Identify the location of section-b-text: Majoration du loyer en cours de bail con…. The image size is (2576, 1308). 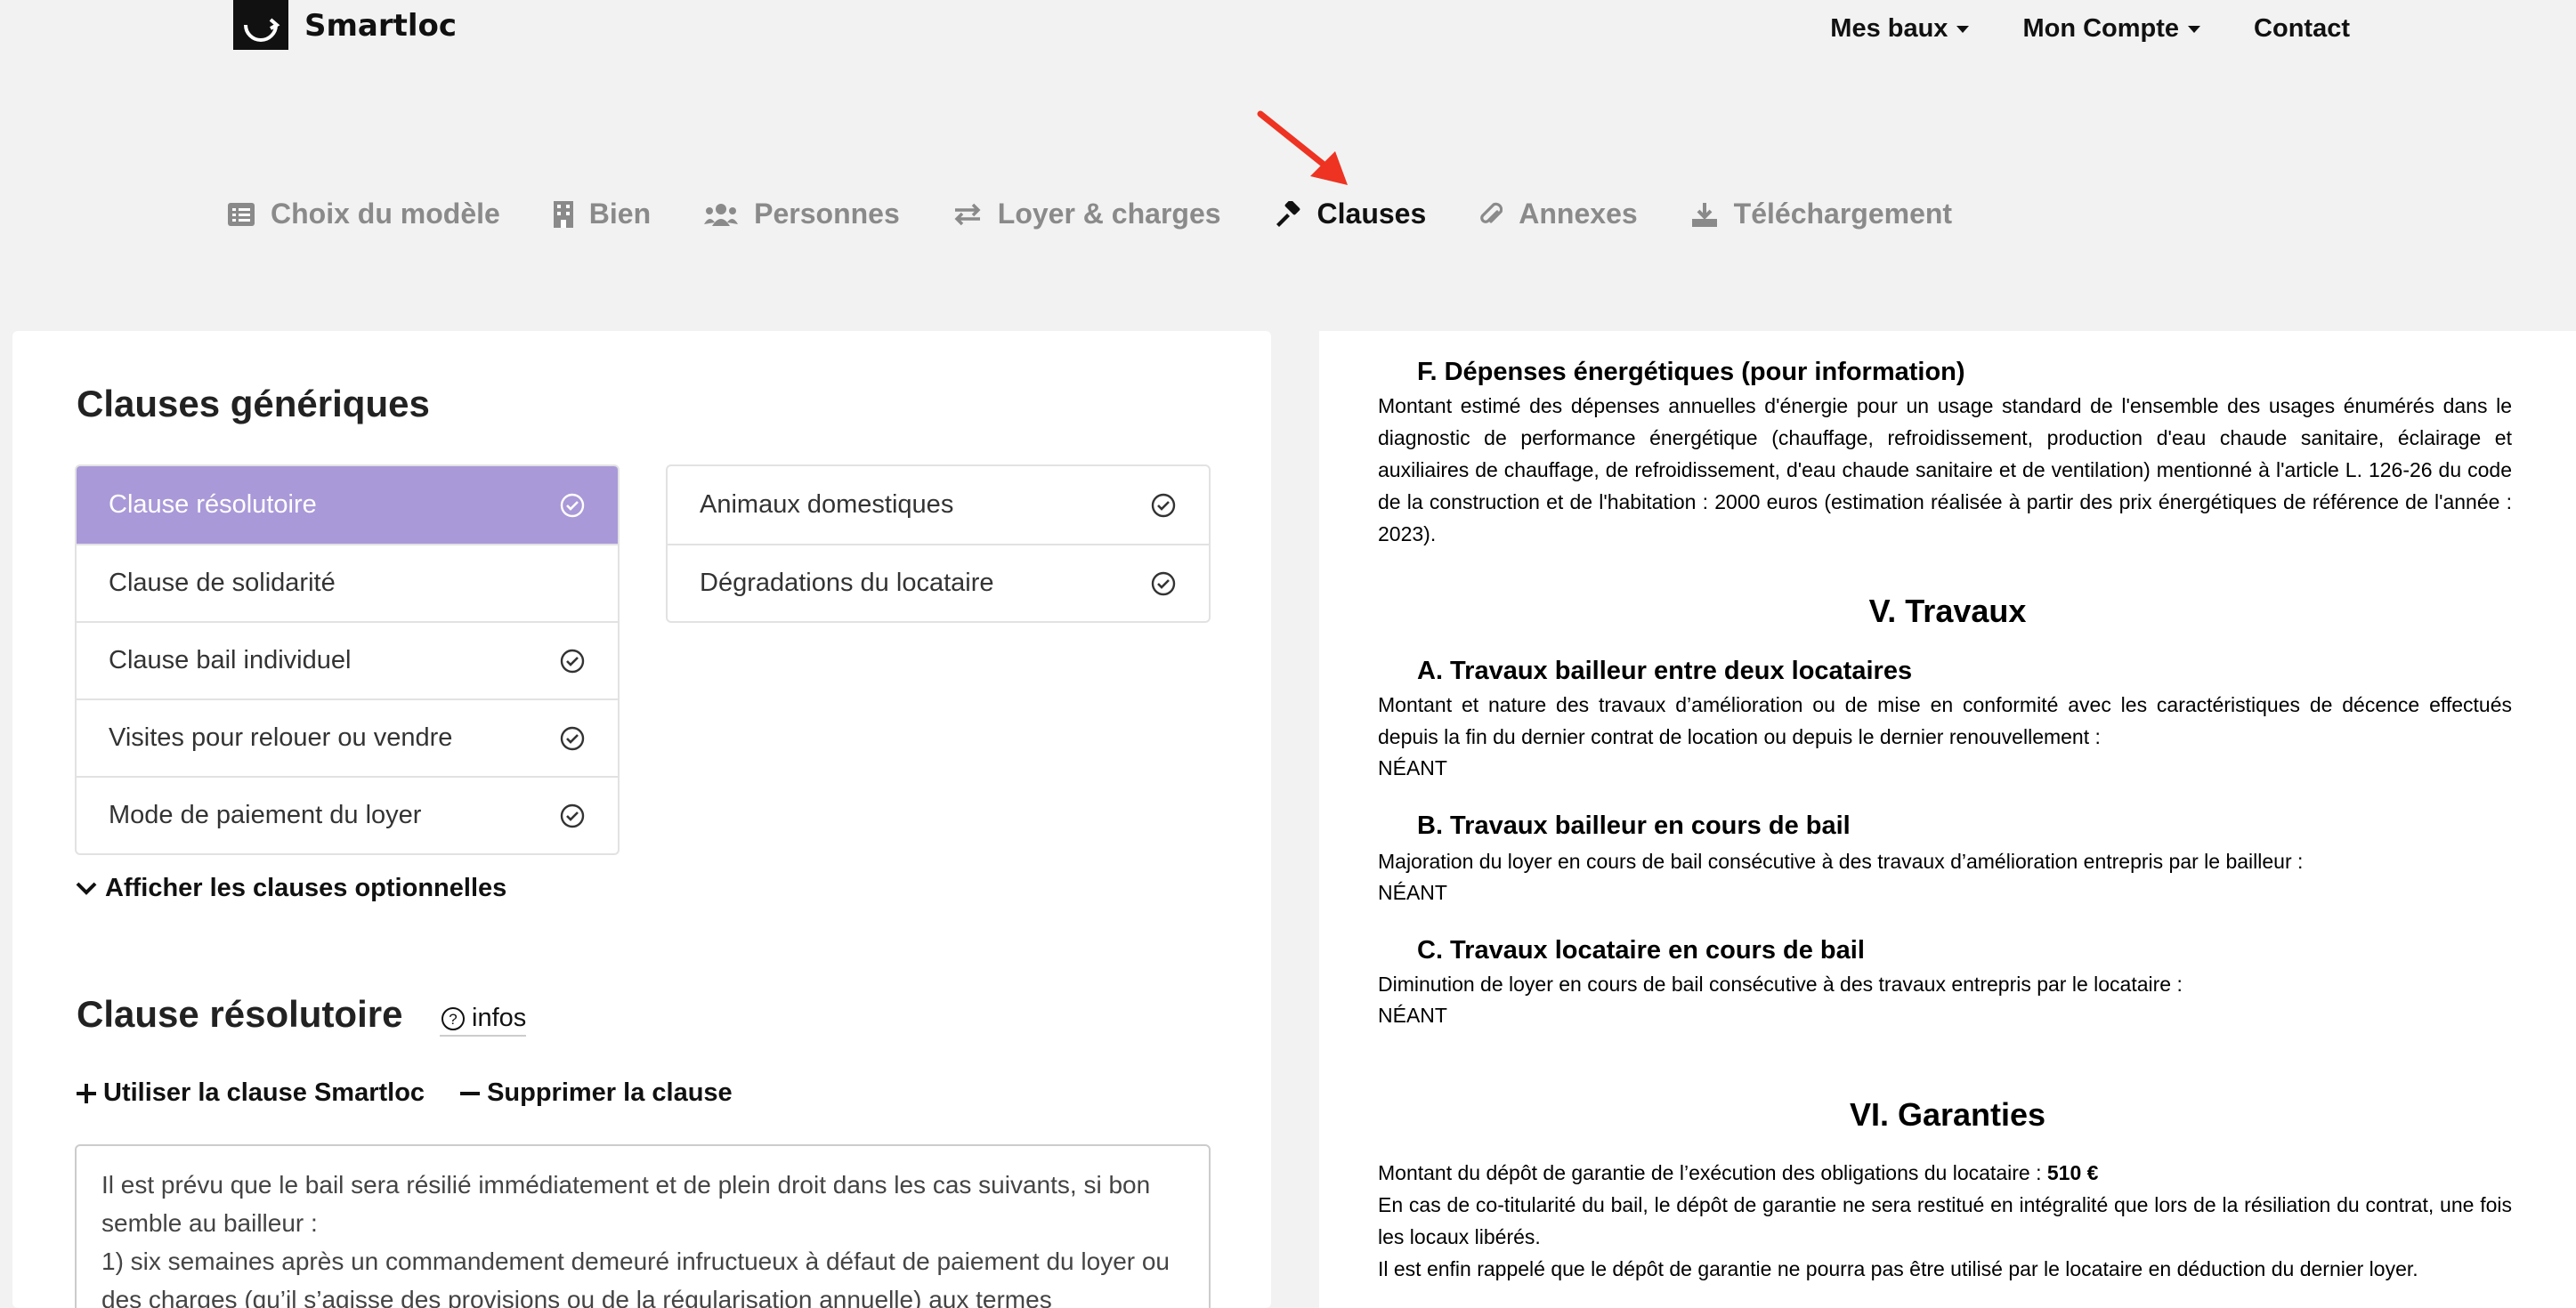
(1841, 862).